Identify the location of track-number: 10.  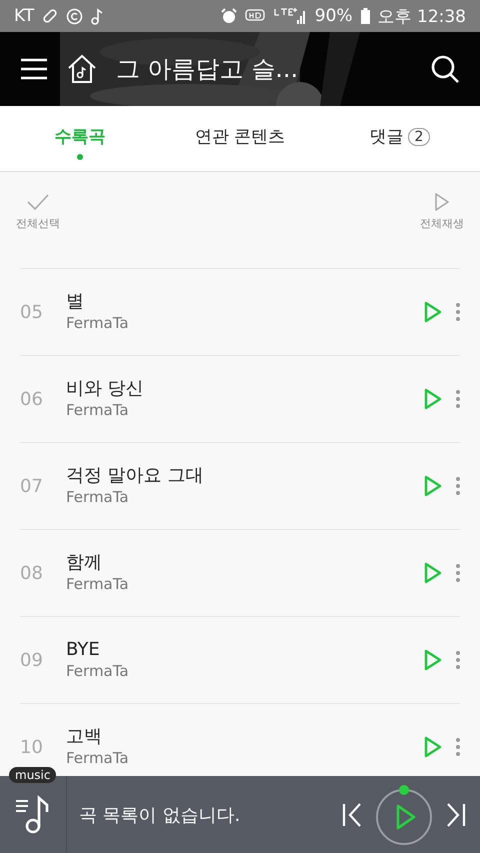
(32, 747).